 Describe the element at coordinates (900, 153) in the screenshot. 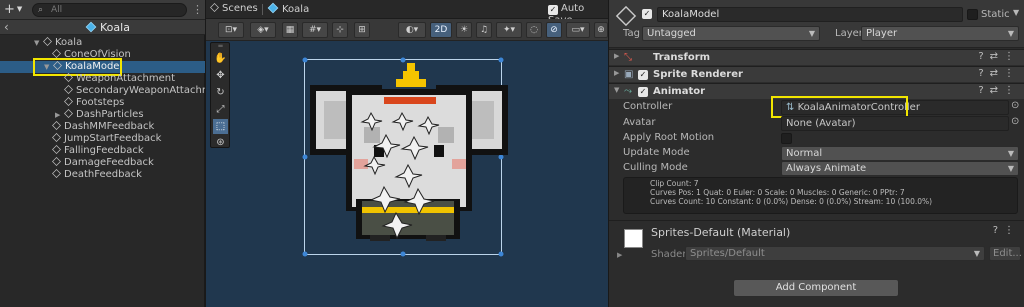

I see `update-mode-dropdown: Normal ▼` at that location.